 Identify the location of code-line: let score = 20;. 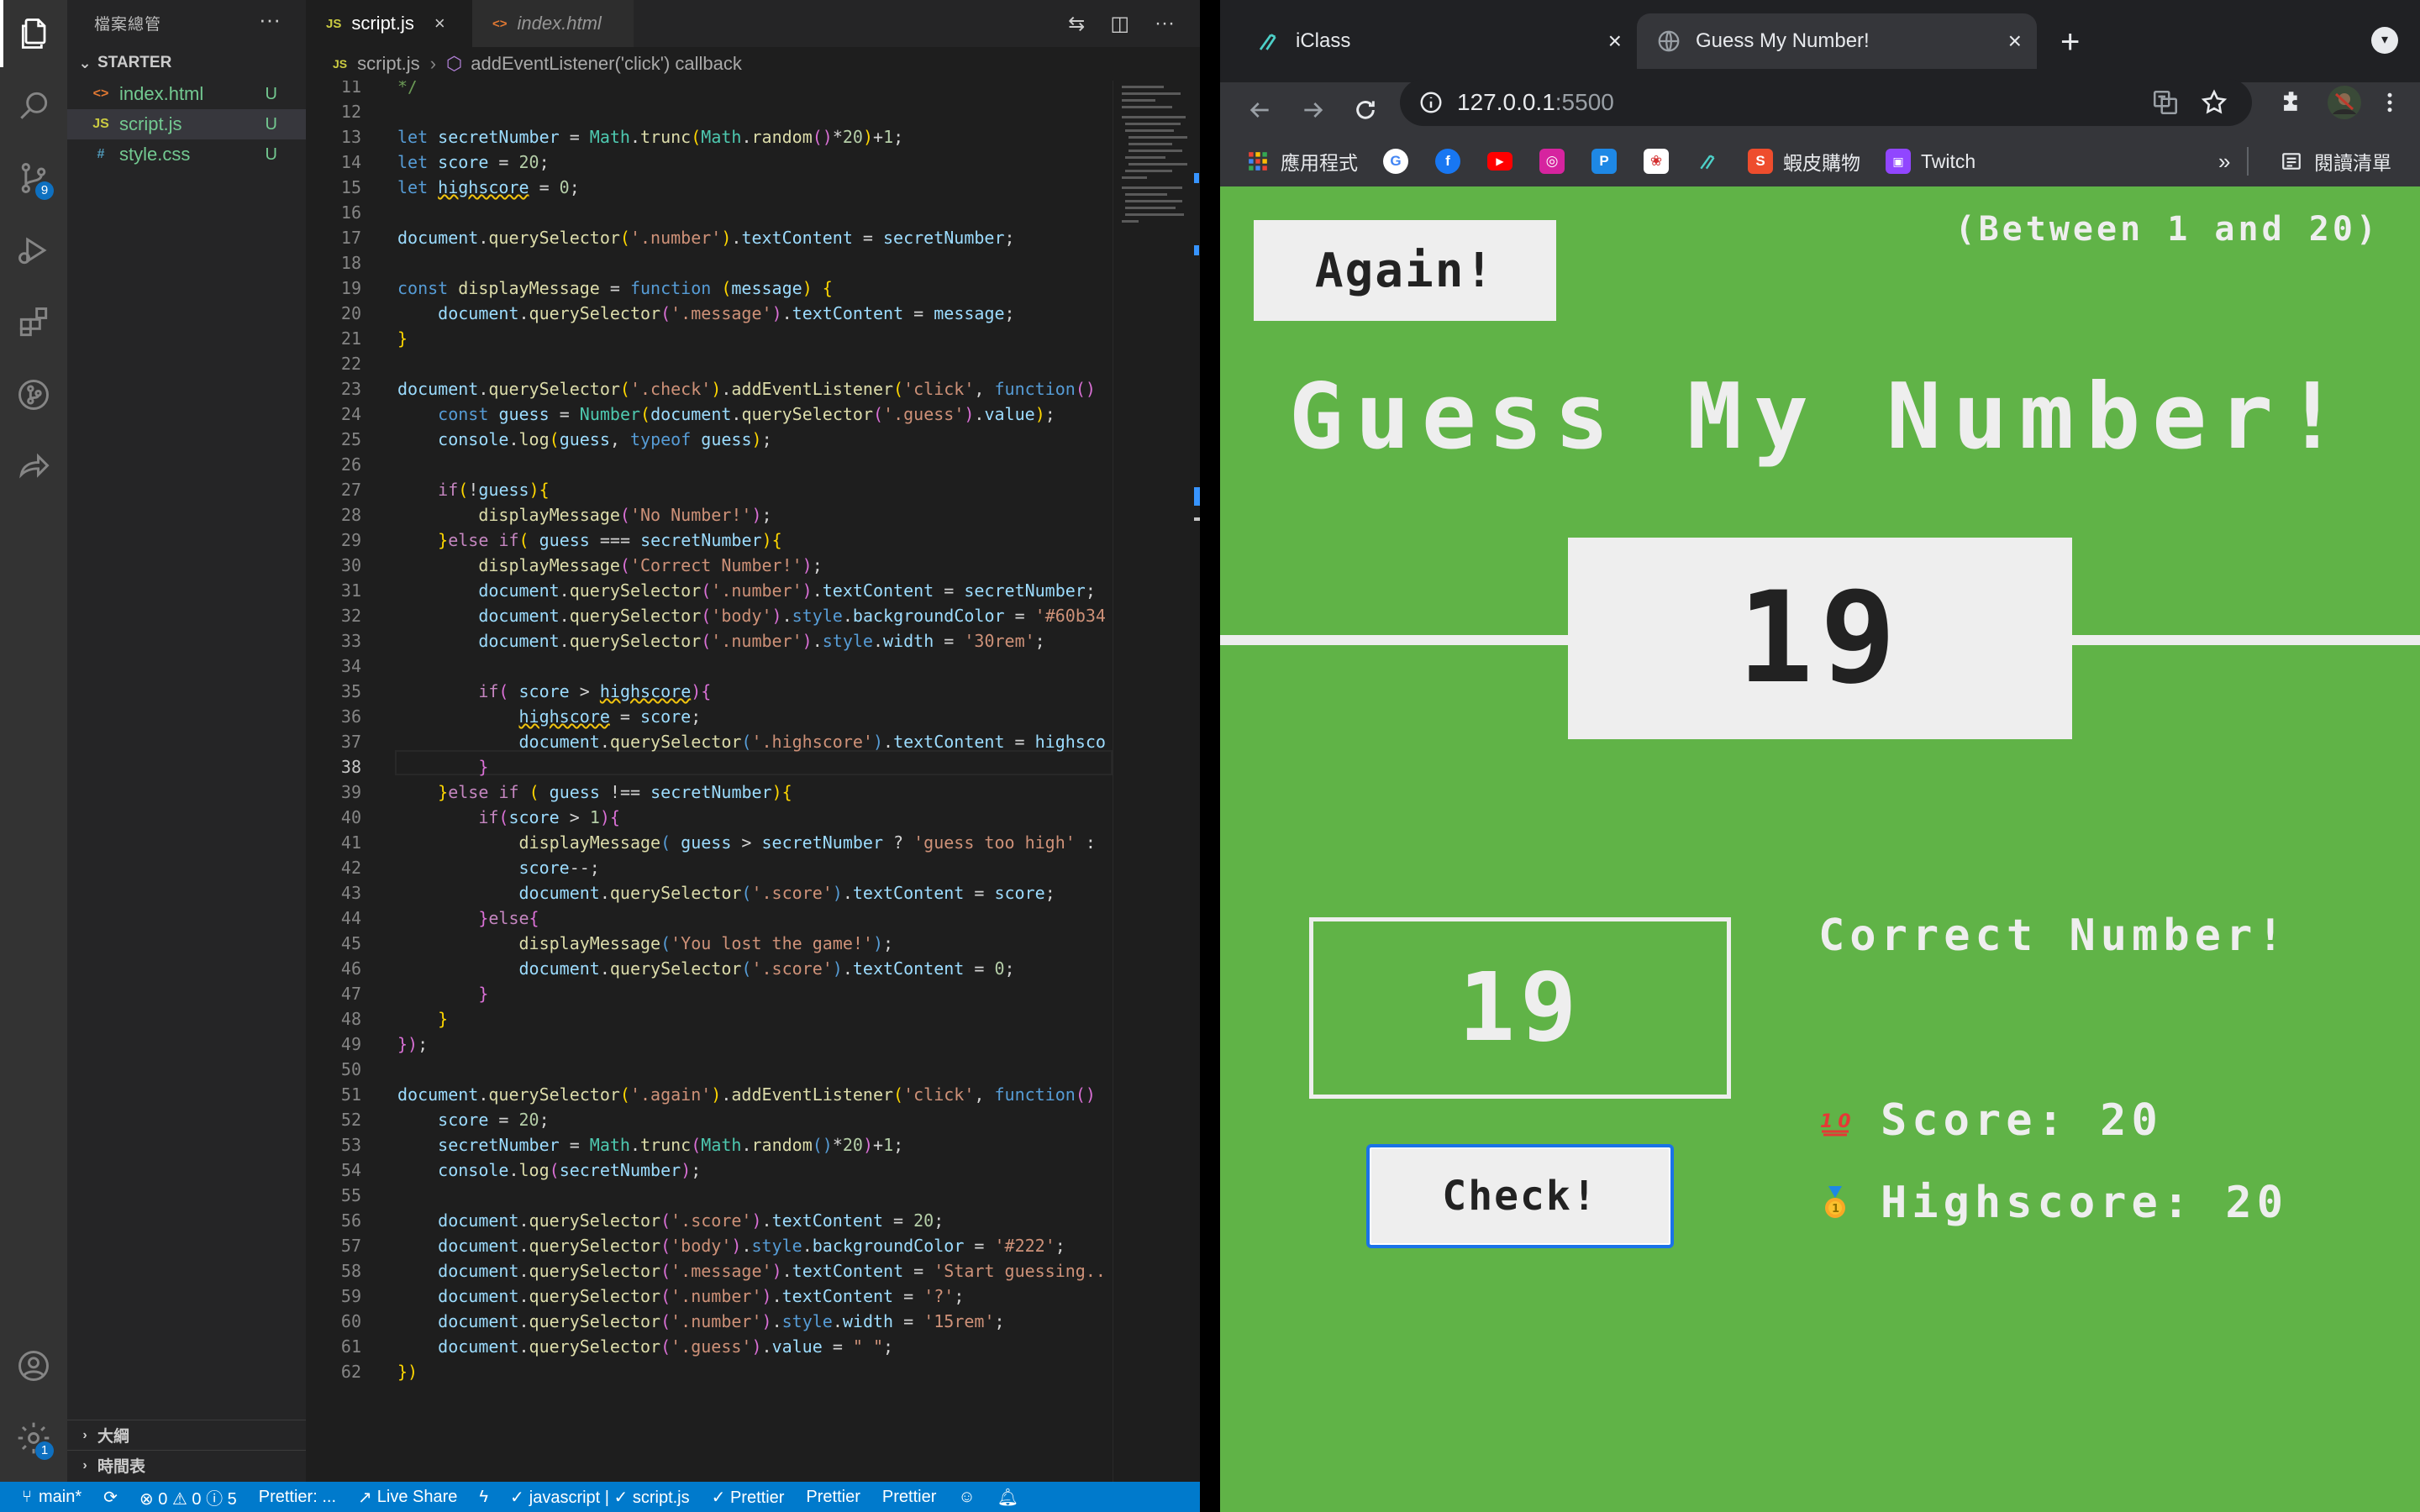
(473, 162).